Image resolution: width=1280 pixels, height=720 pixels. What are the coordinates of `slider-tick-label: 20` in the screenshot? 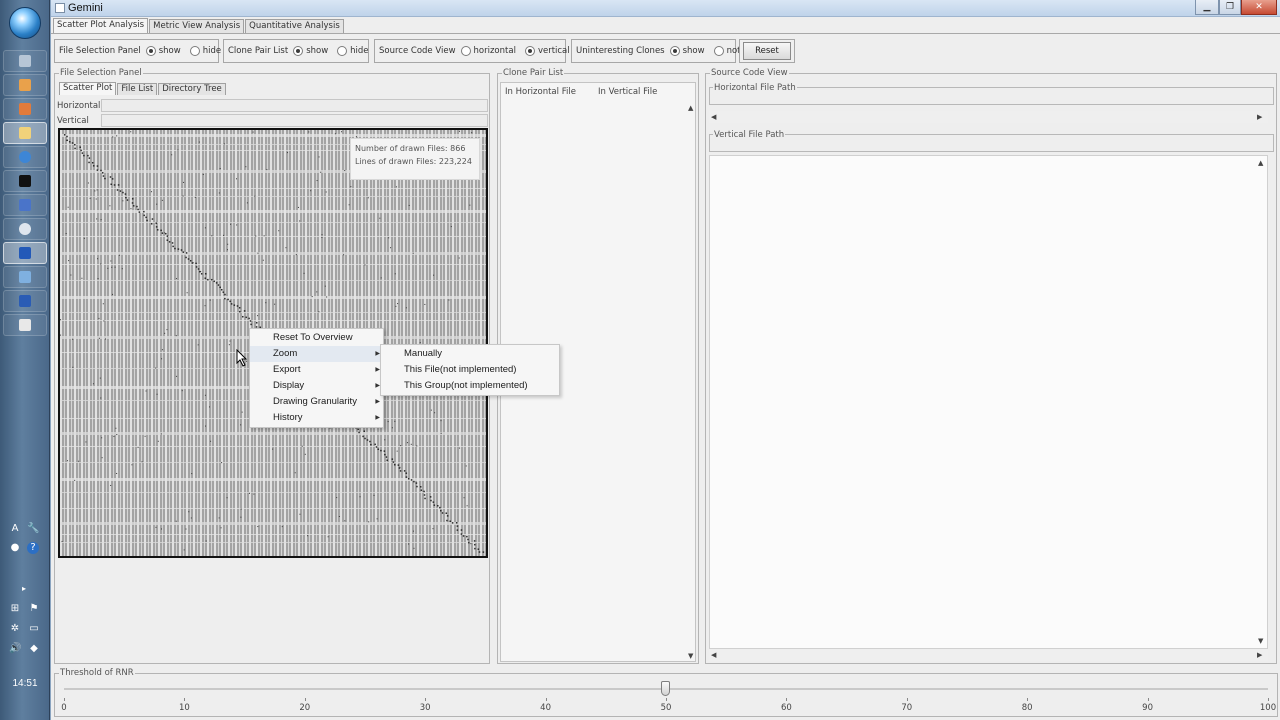 It's located at (305, 708).